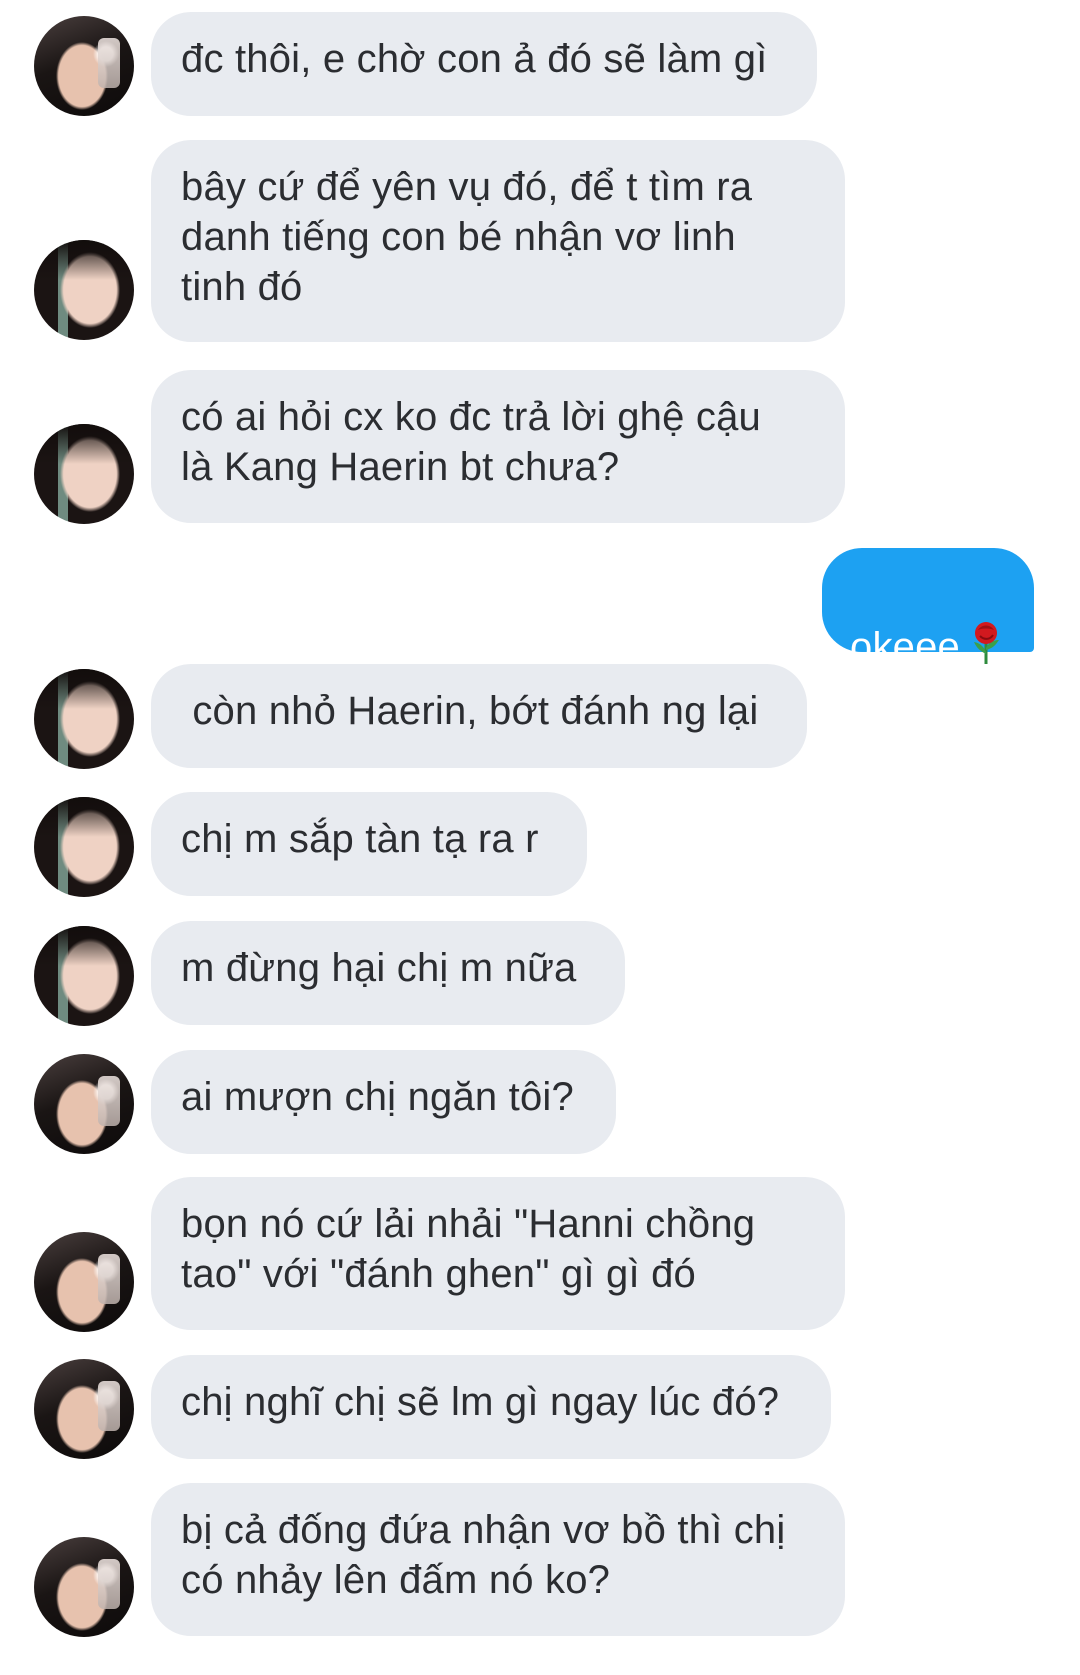 This screenshot has width=1080, height=1675. Describe the element at coordinates (388, 973) in the screenshot. I see `message-bubble: m đừng hại chị m nữa` at that location.